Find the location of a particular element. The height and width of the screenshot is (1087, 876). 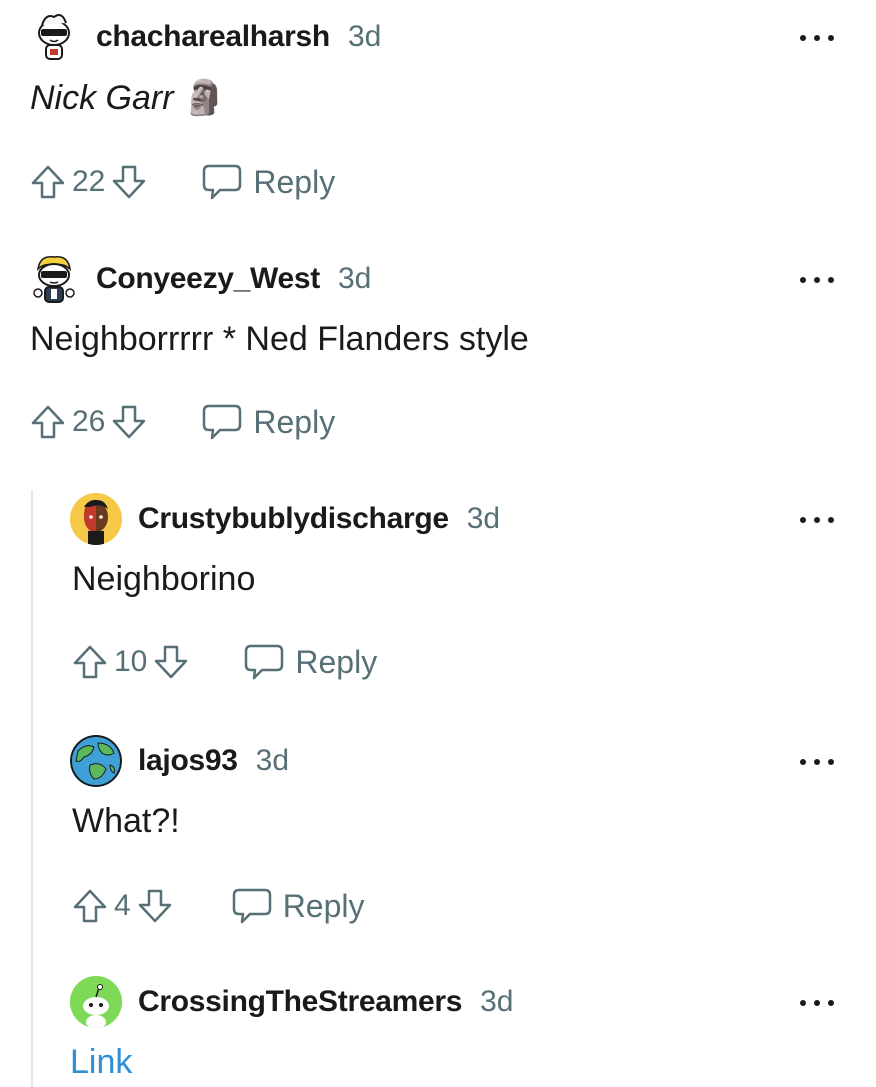

default-snoo-icon is located at coordinates (96, 1002).